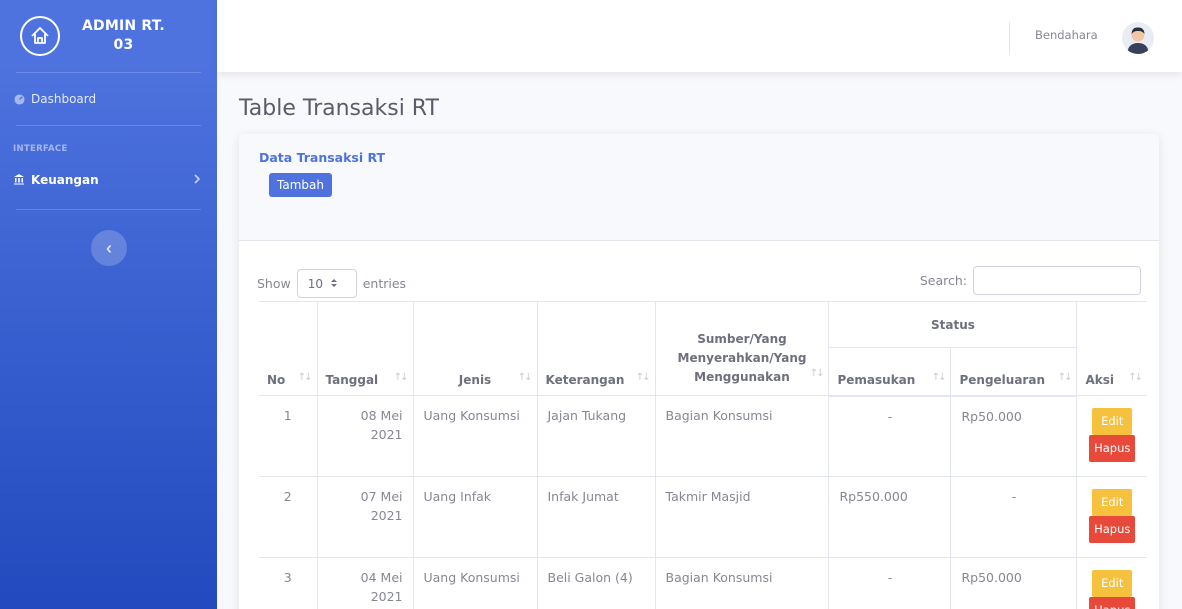 Image resolution: width=1182 pixels, height=609 pixels. I want to click on cell-no: 1, so click(288, 436).